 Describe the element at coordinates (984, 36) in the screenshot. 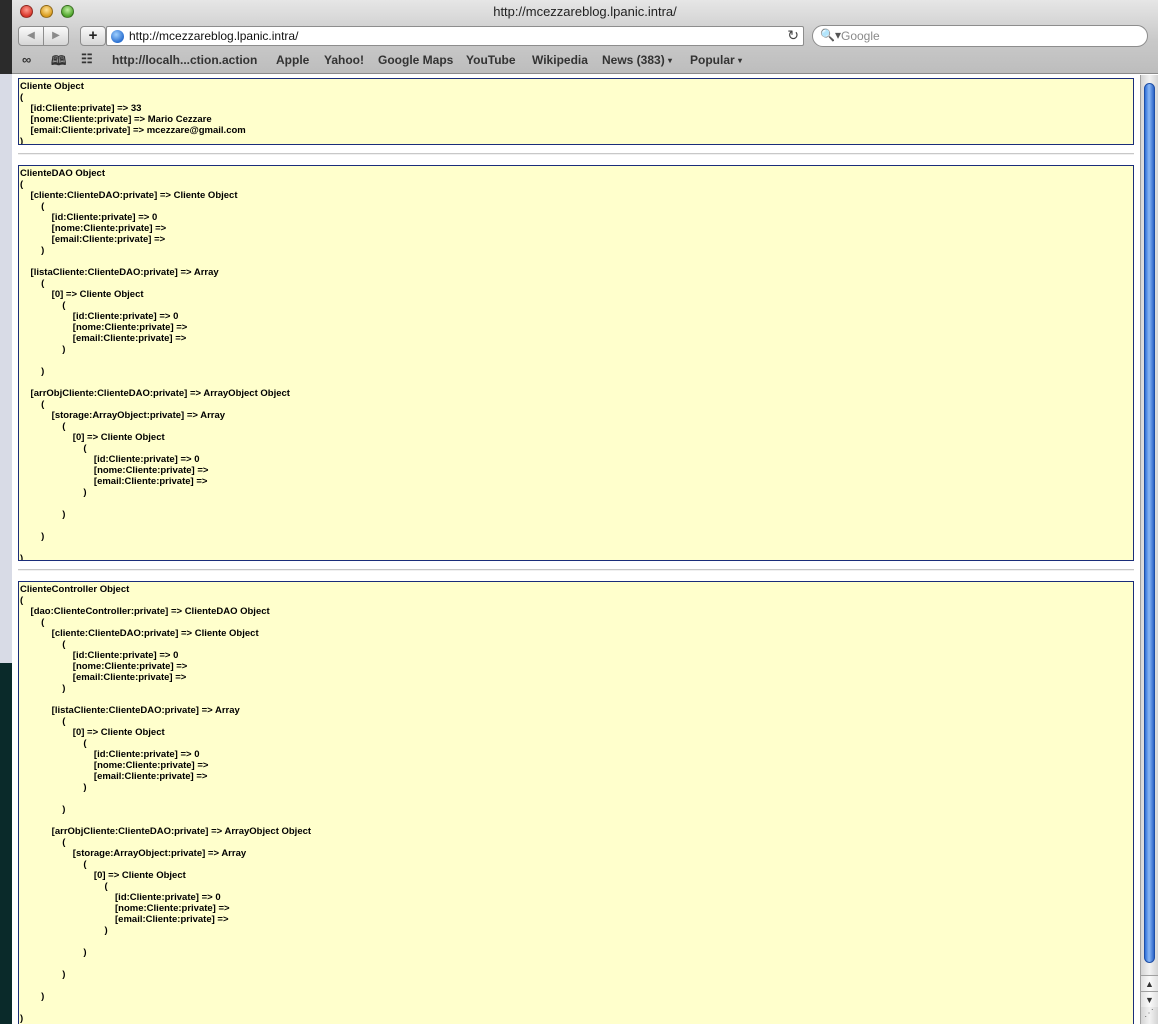

I see `search-input` at that location.